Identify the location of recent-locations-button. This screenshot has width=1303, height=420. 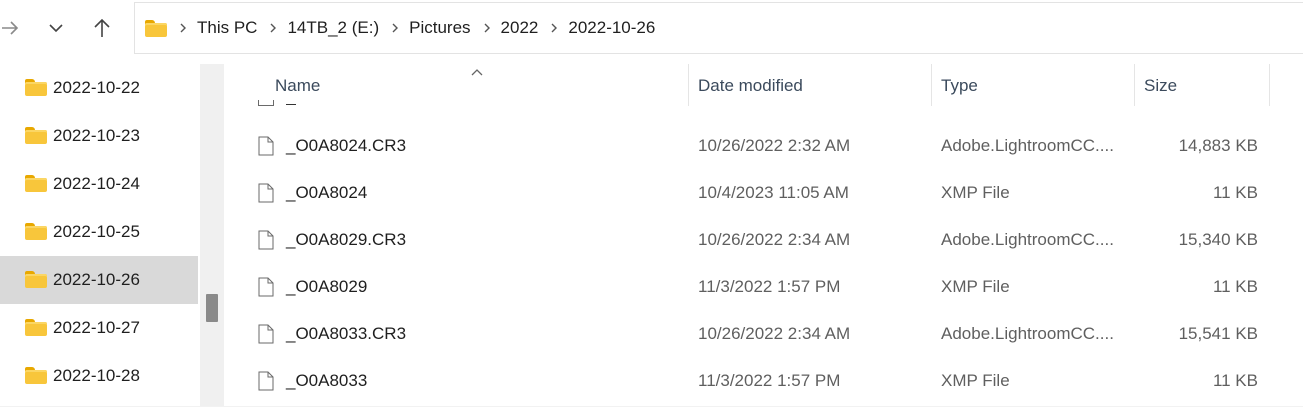
(56, 28).